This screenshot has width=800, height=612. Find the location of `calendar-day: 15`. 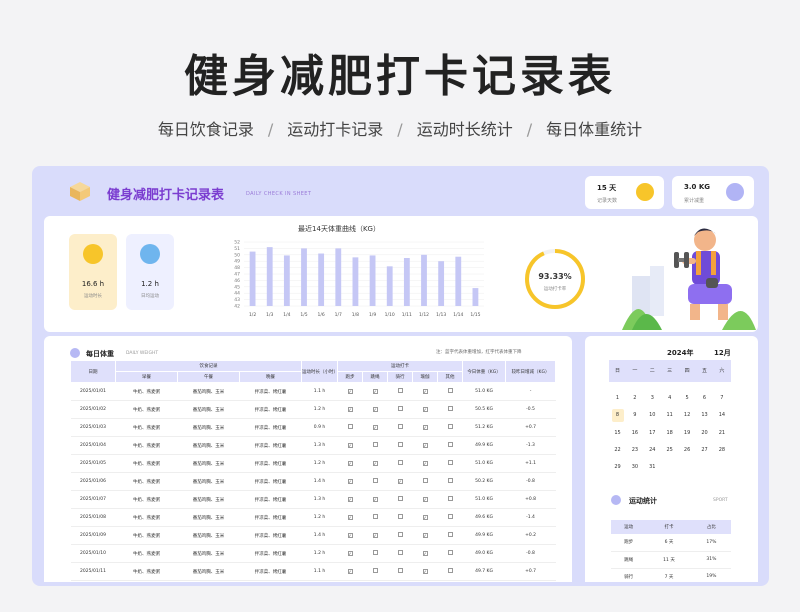

calendar-day: 15 is located at coordinates (618, 433).